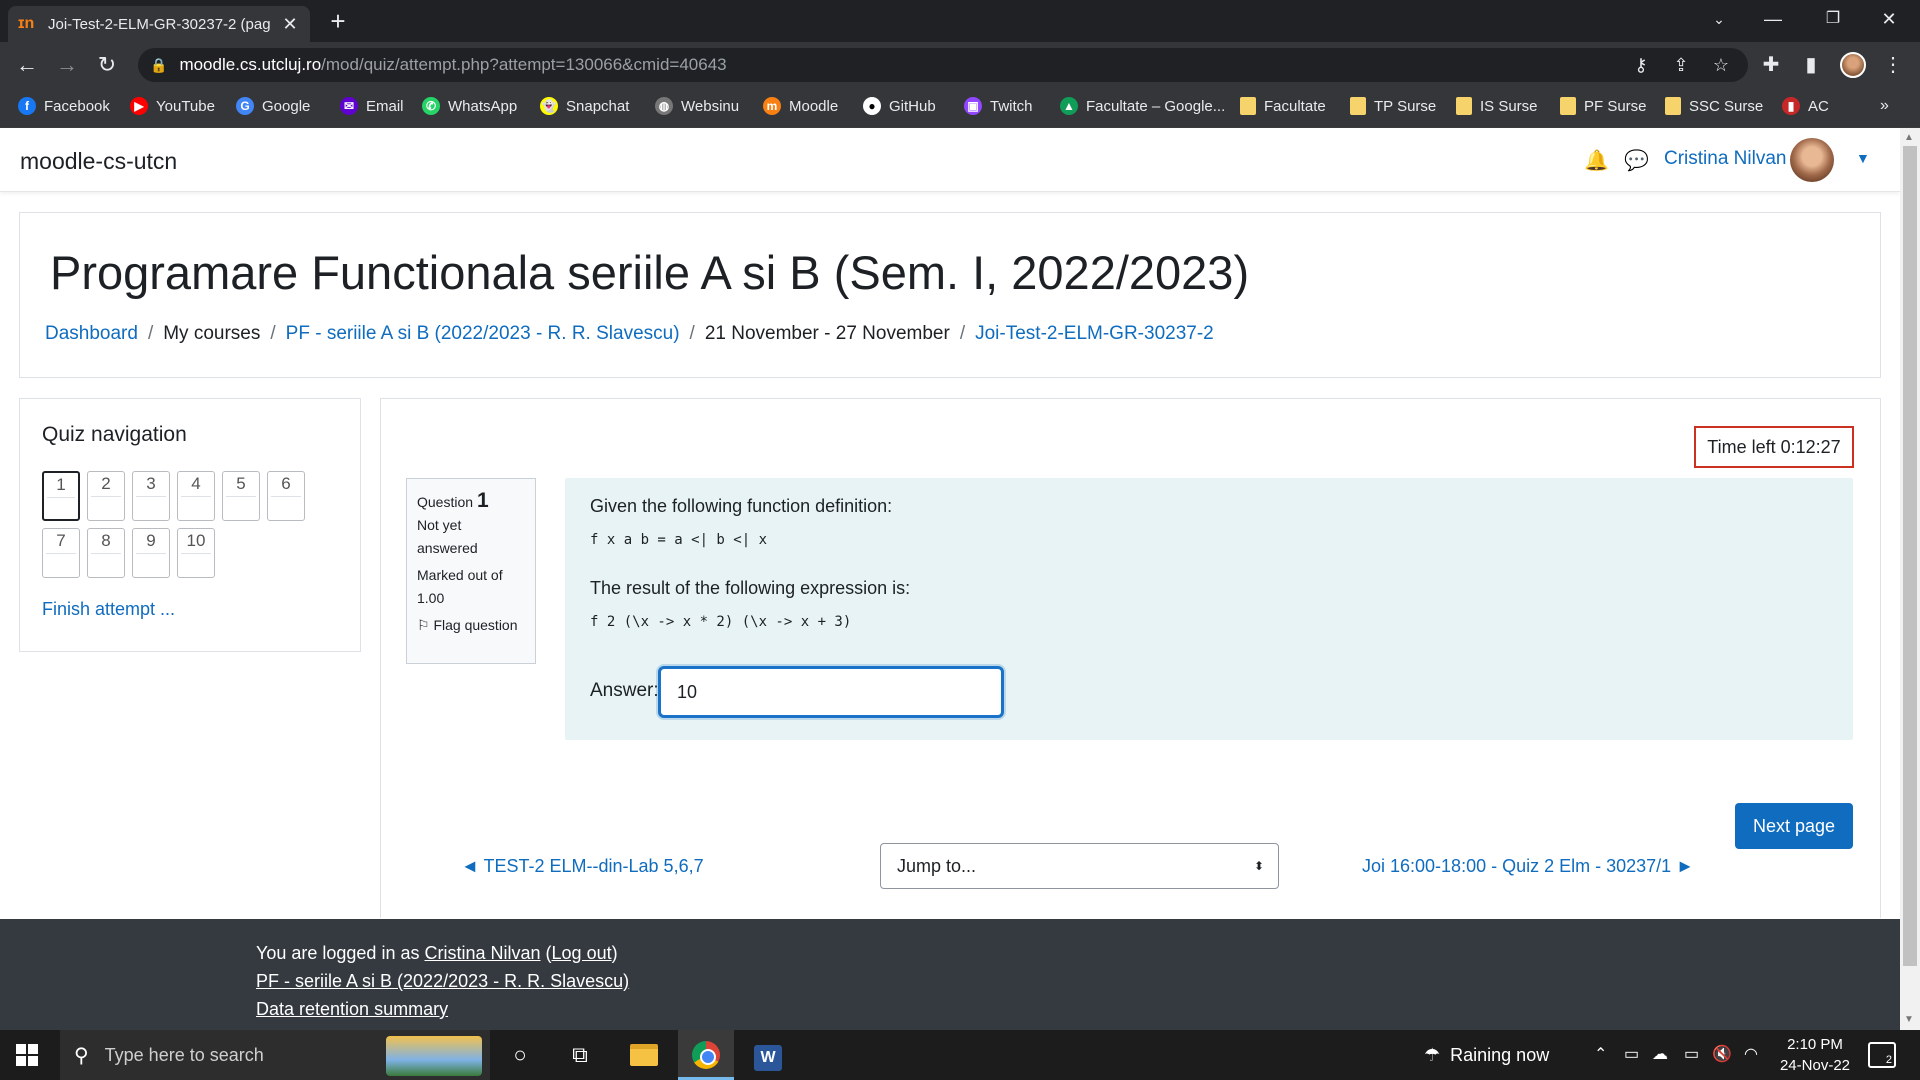  I want to click on footer-user-link: Cristina Nilvan, so click(482, 953).